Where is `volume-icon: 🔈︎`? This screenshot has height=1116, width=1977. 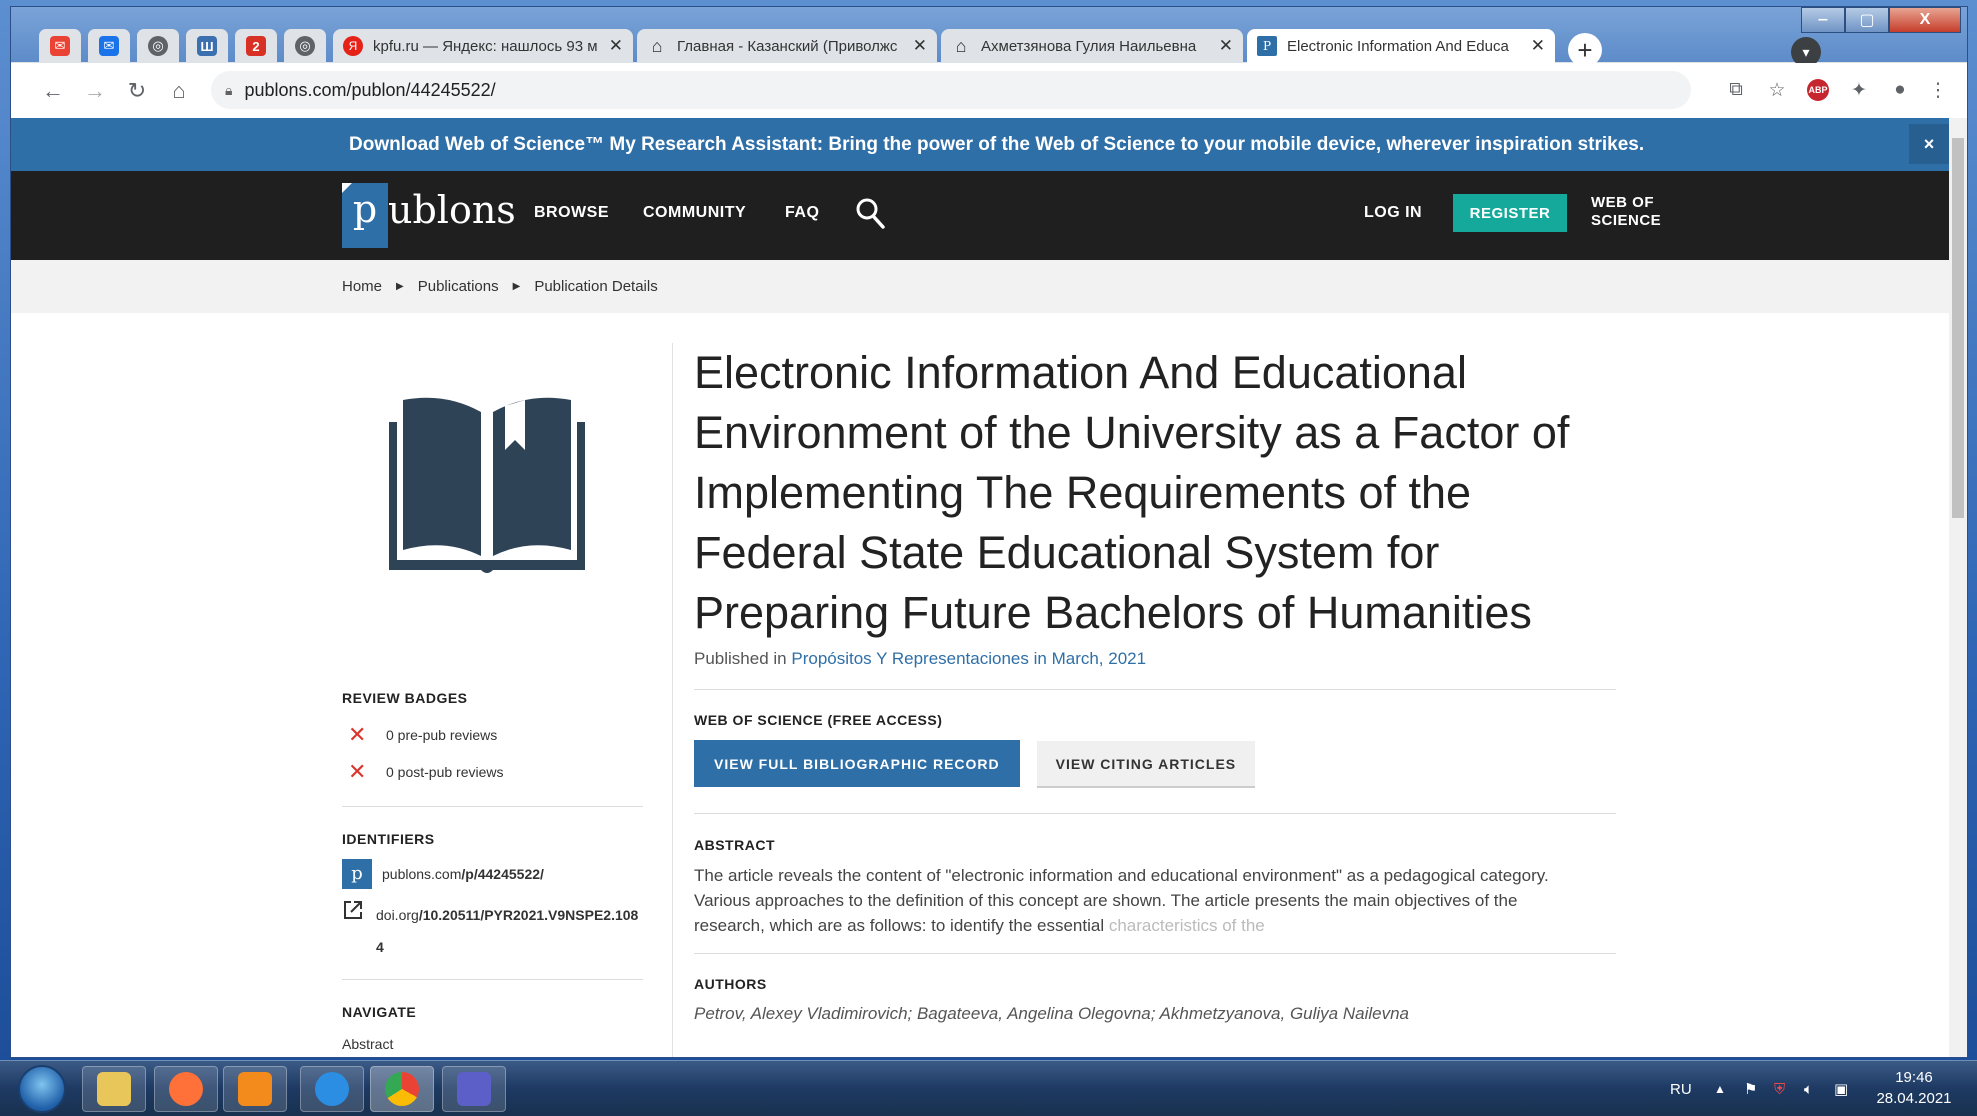
volume-icon: 🔈︎ is located at coordinates (1808, 1088).